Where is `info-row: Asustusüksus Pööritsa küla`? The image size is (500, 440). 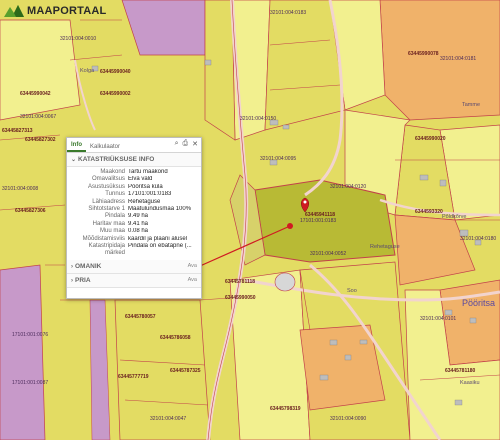 info-row: Asustusüksus Pööritsa küla is located at coordinates (134, 187).